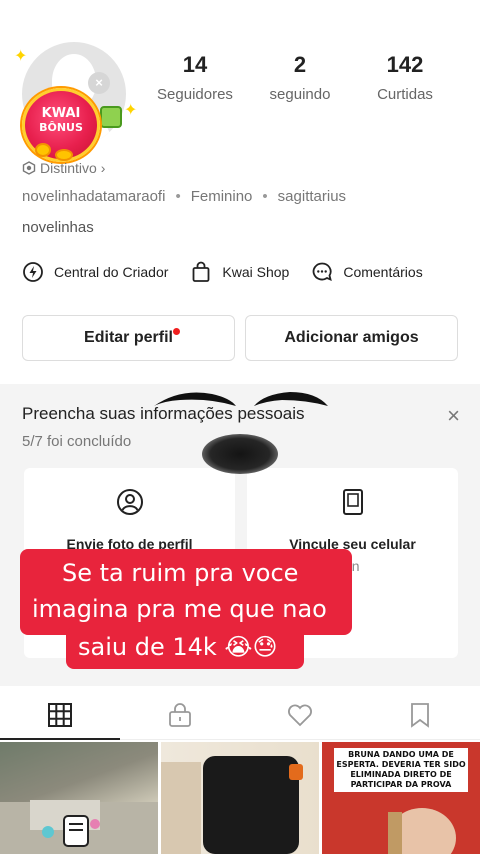 The width and height of the screenshot is (480, 854). Describe the element at coordinates (195, 94) in the screenshot. I see `followers-label: Seguidores` at that location.